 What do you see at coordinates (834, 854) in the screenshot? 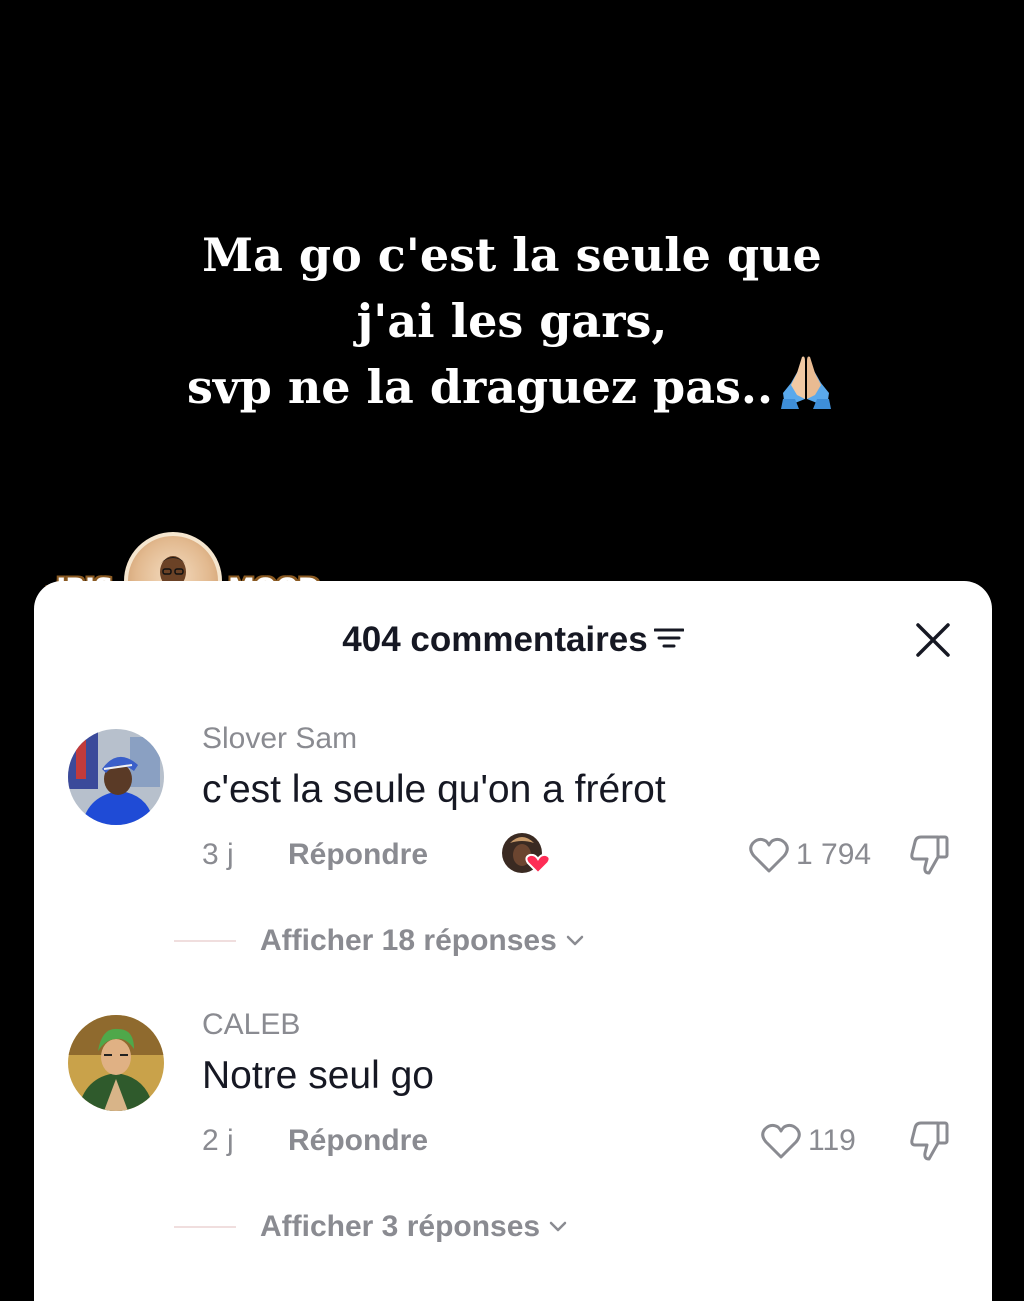
I see `like-count: 1 794` at bounding box center [834, 854].